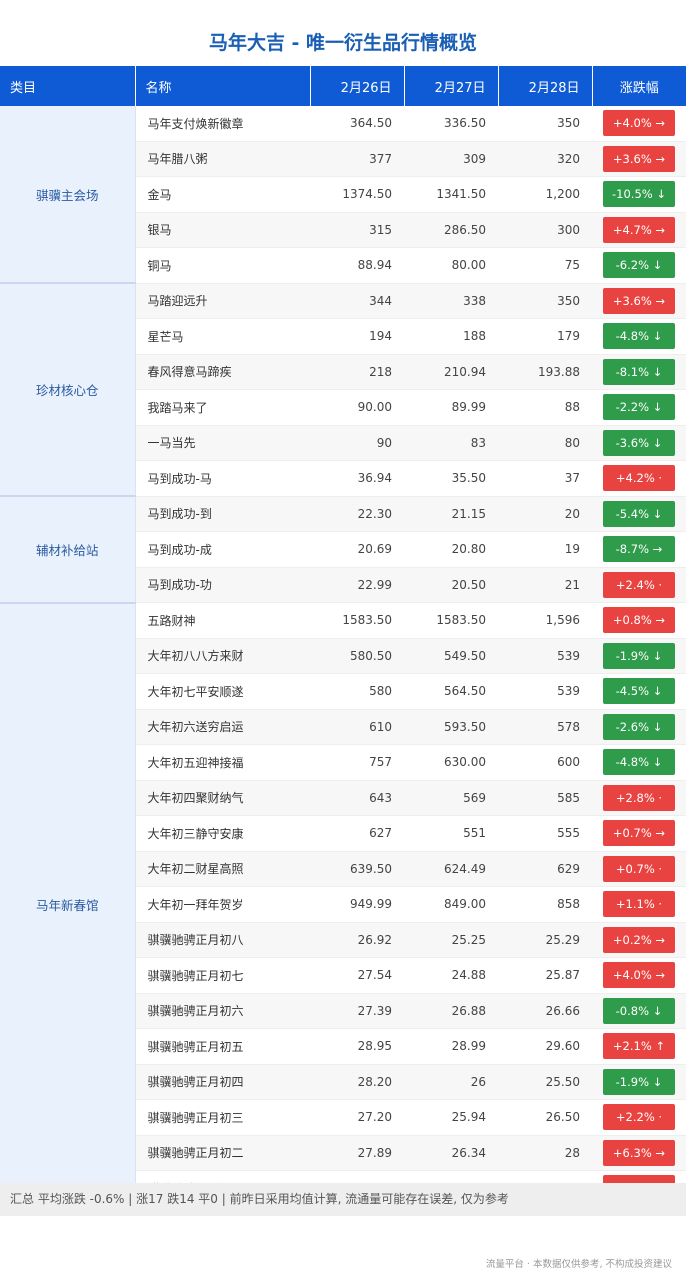 The image size is (686, 1280). Describe the element at coordinates (357, 1011) in the screenshot. I see `price-date-1: 27.39` at that location.